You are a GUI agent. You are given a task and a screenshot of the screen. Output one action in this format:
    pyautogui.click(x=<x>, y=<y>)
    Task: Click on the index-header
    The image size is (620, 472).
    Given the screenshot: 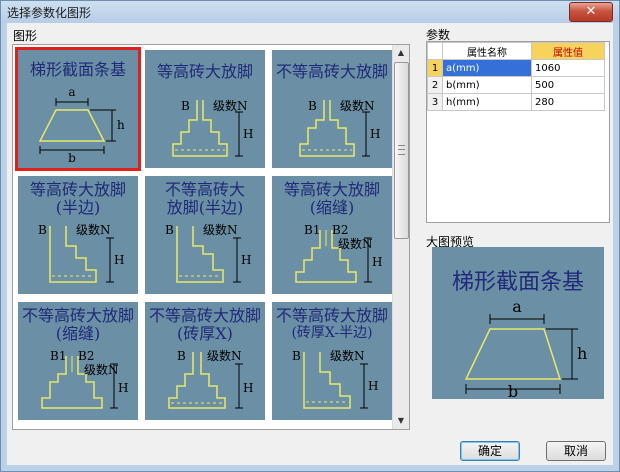 What is the action you would take?
    pyautogui.click(x=435, y=51)
    